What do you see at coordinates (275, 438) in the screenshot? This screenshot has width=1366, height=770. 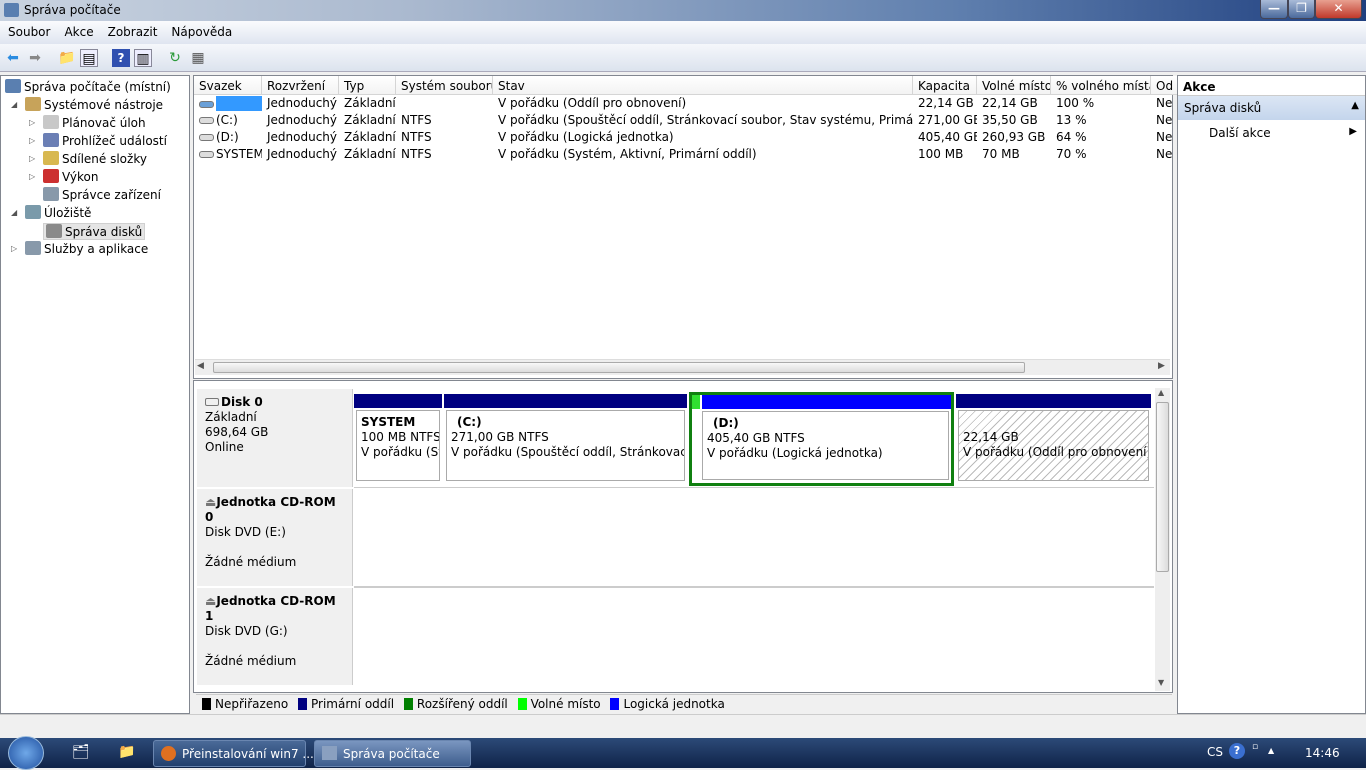 I see `disk0-label: Disk 0 Základní 698,64 GB Online` at bounding box center [275, 438].